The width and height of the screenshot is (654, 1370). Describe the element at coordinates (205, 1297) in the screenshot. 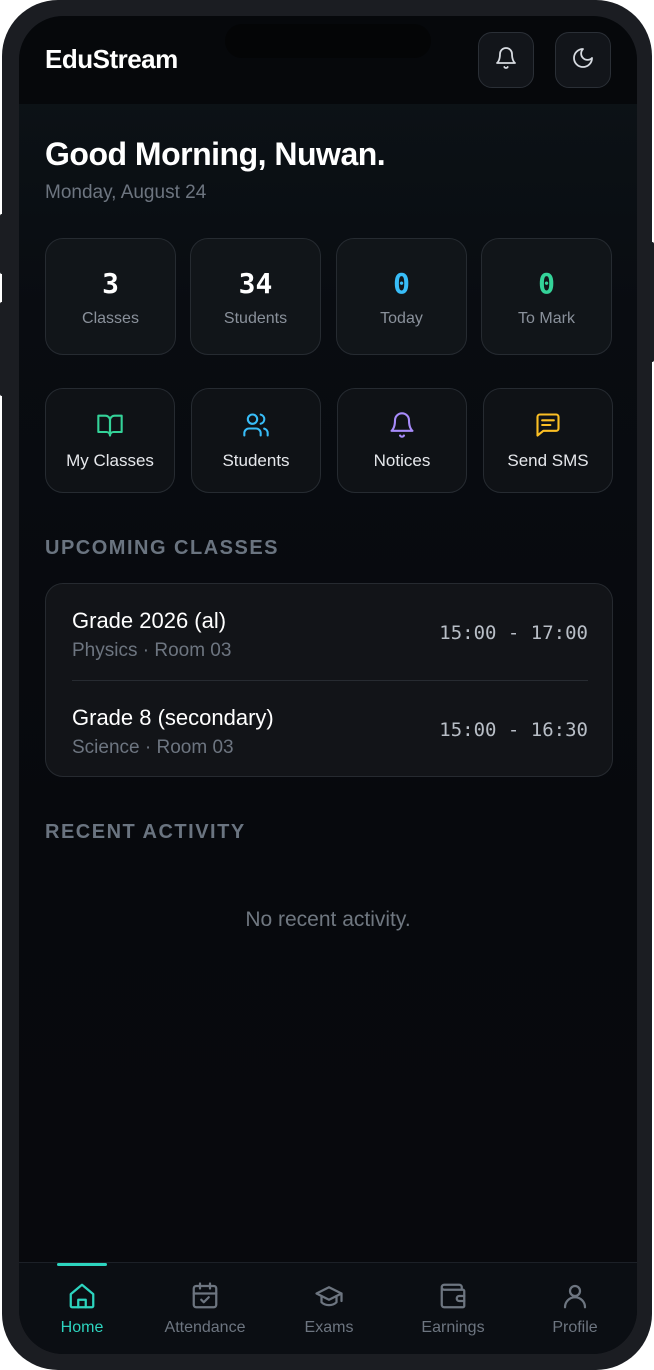

I see `calendar-check-icon` at that location.